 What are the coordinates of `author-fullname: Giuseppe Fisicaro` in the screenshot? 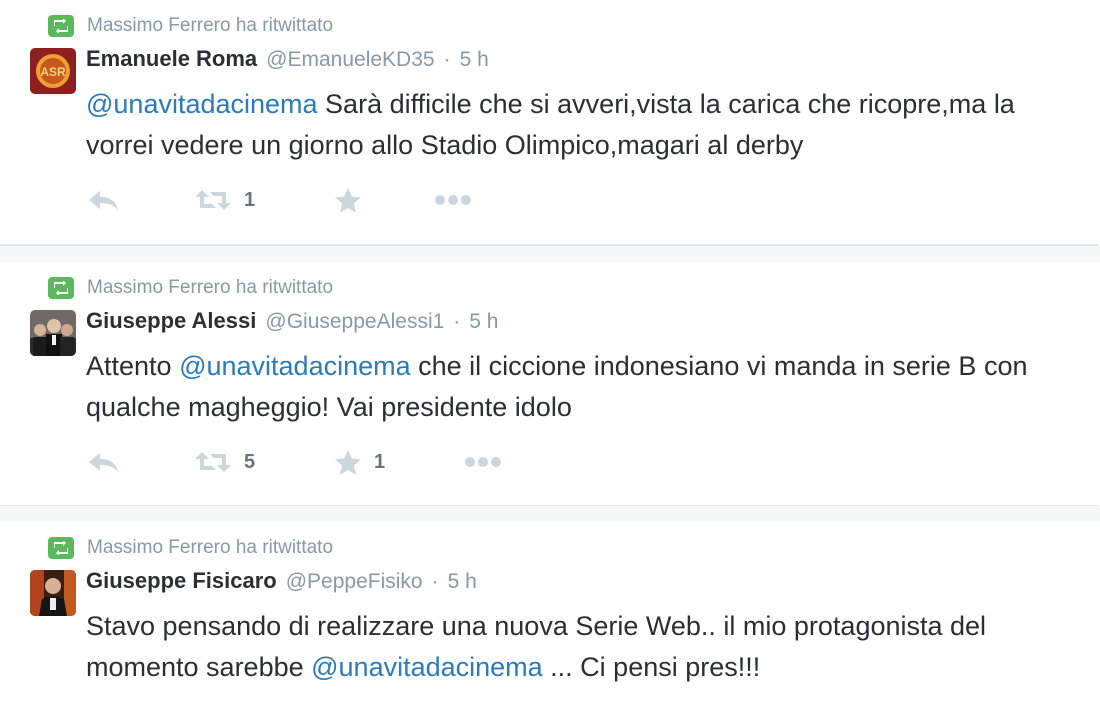 It's located at (181, 581).